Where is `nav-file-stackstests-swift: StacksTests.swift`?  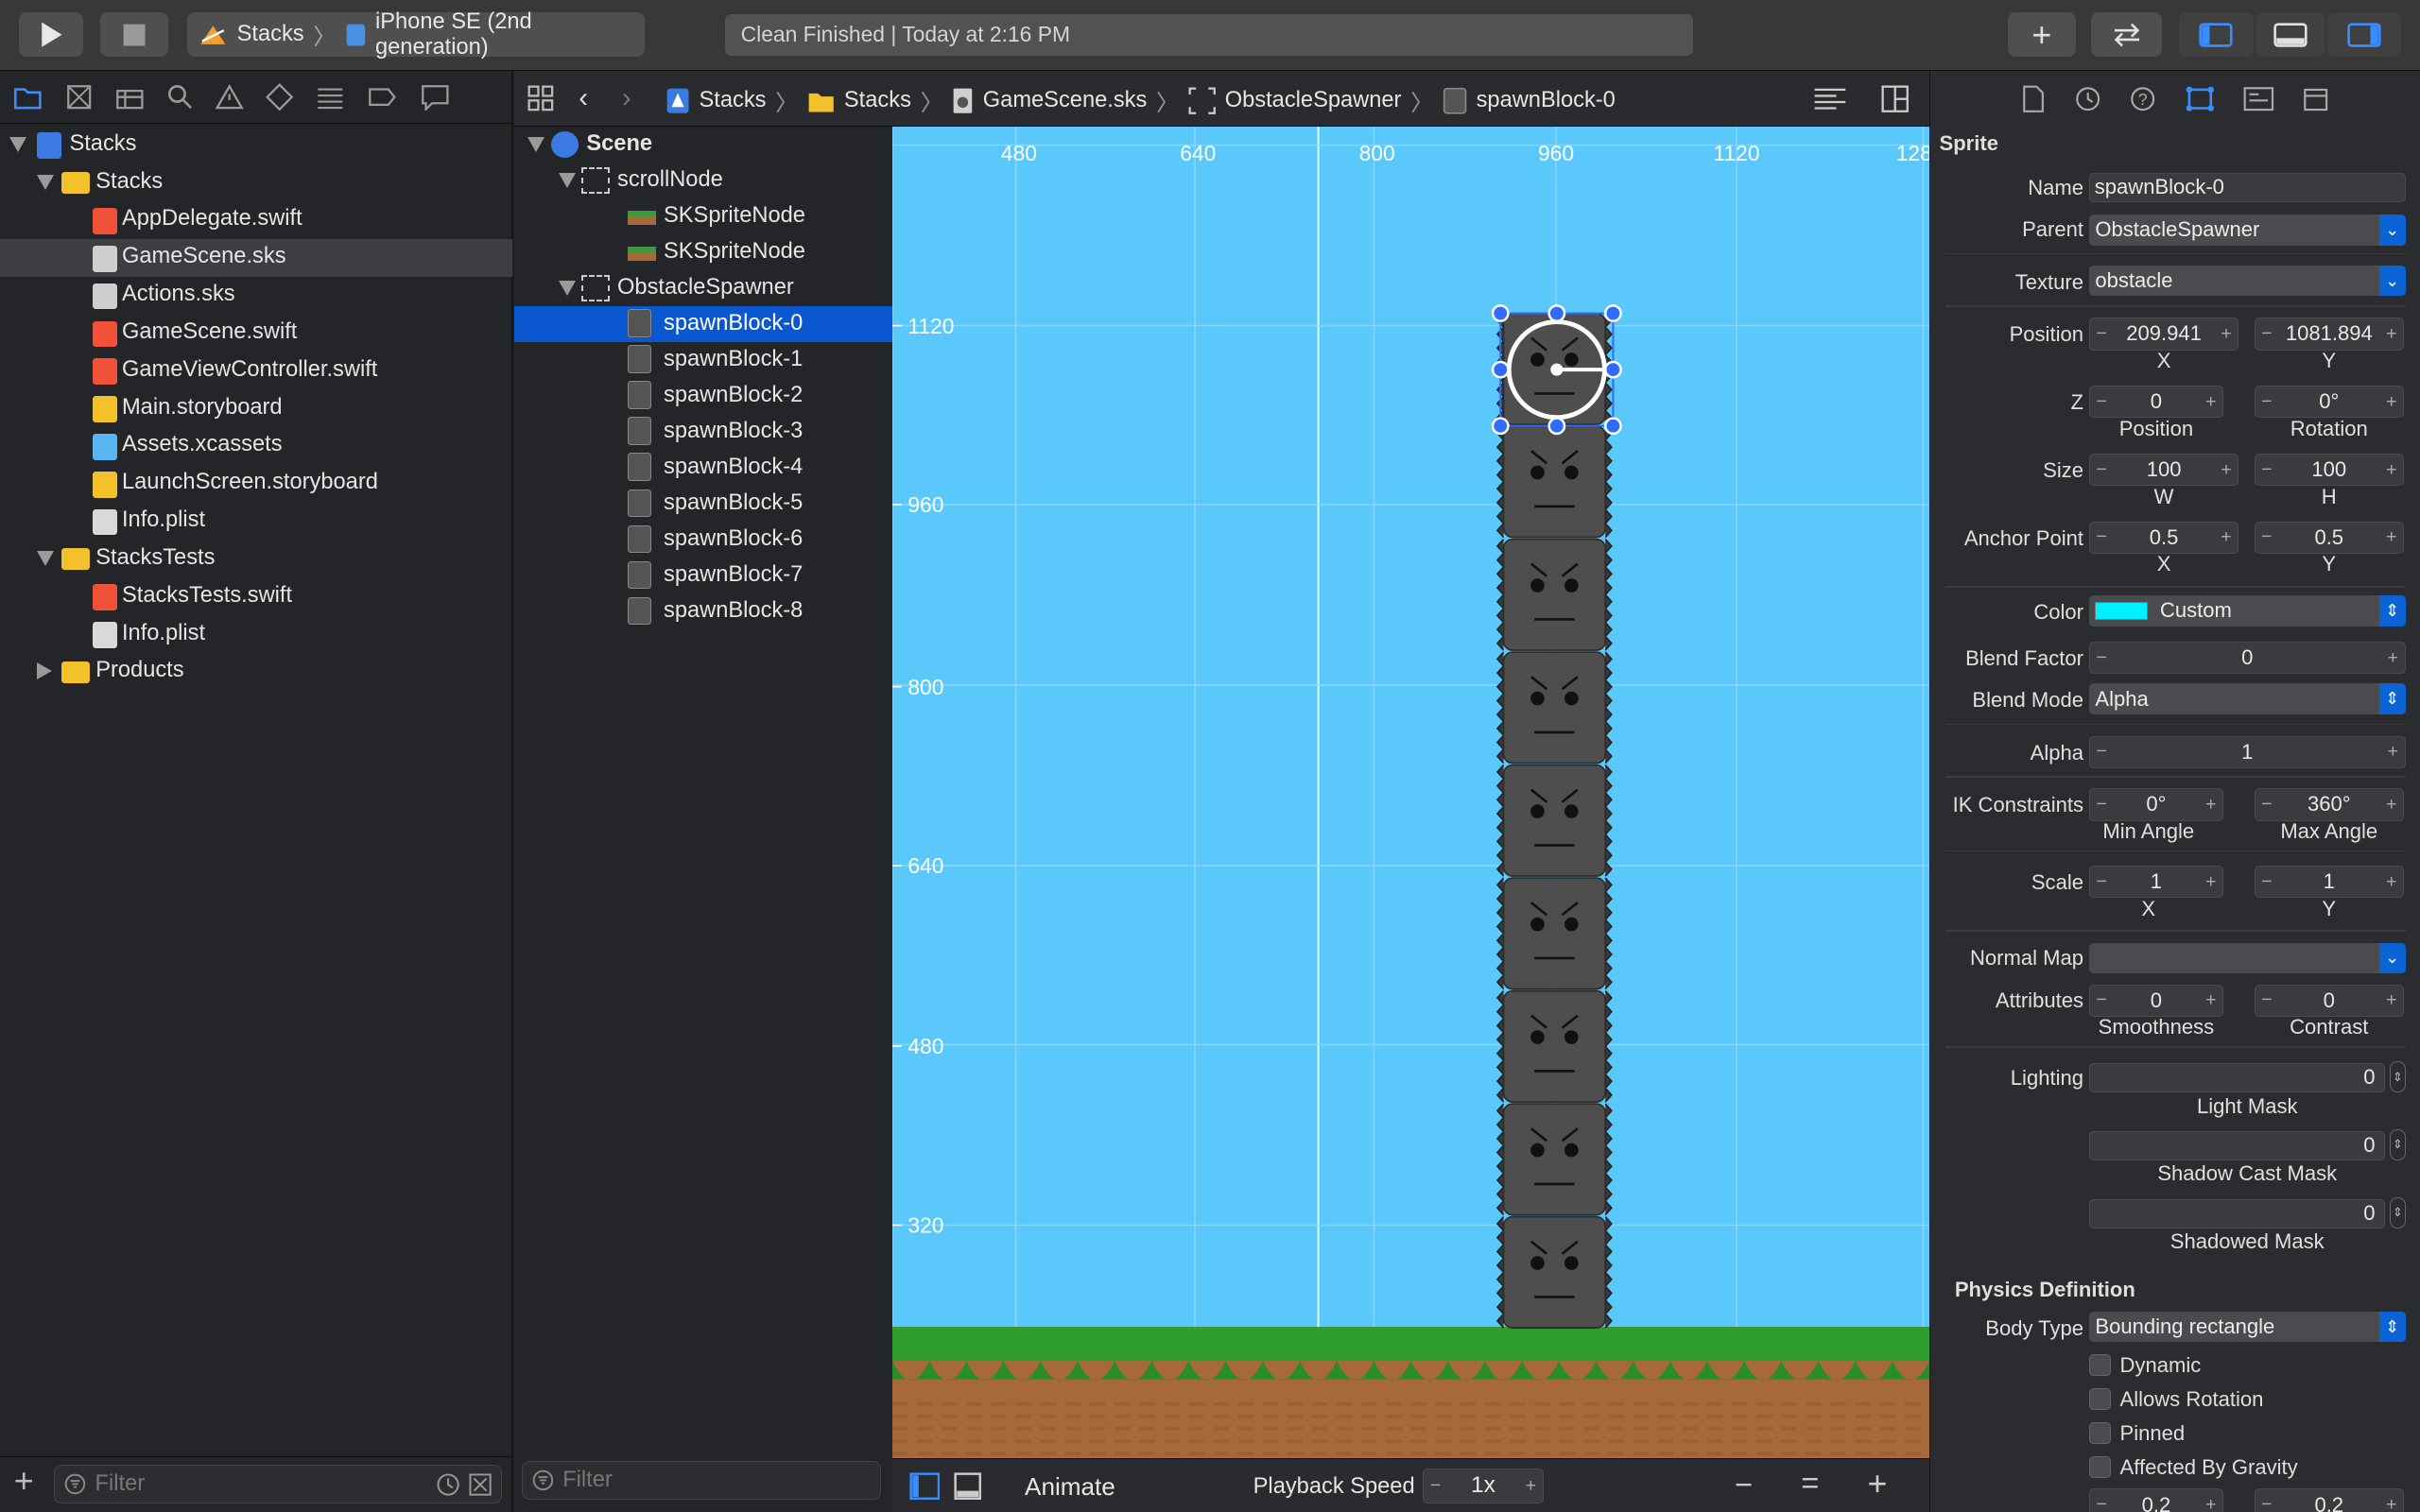 nav-file-stackstests-swift: StacksTests.swift is located at coordinates (256, 596).